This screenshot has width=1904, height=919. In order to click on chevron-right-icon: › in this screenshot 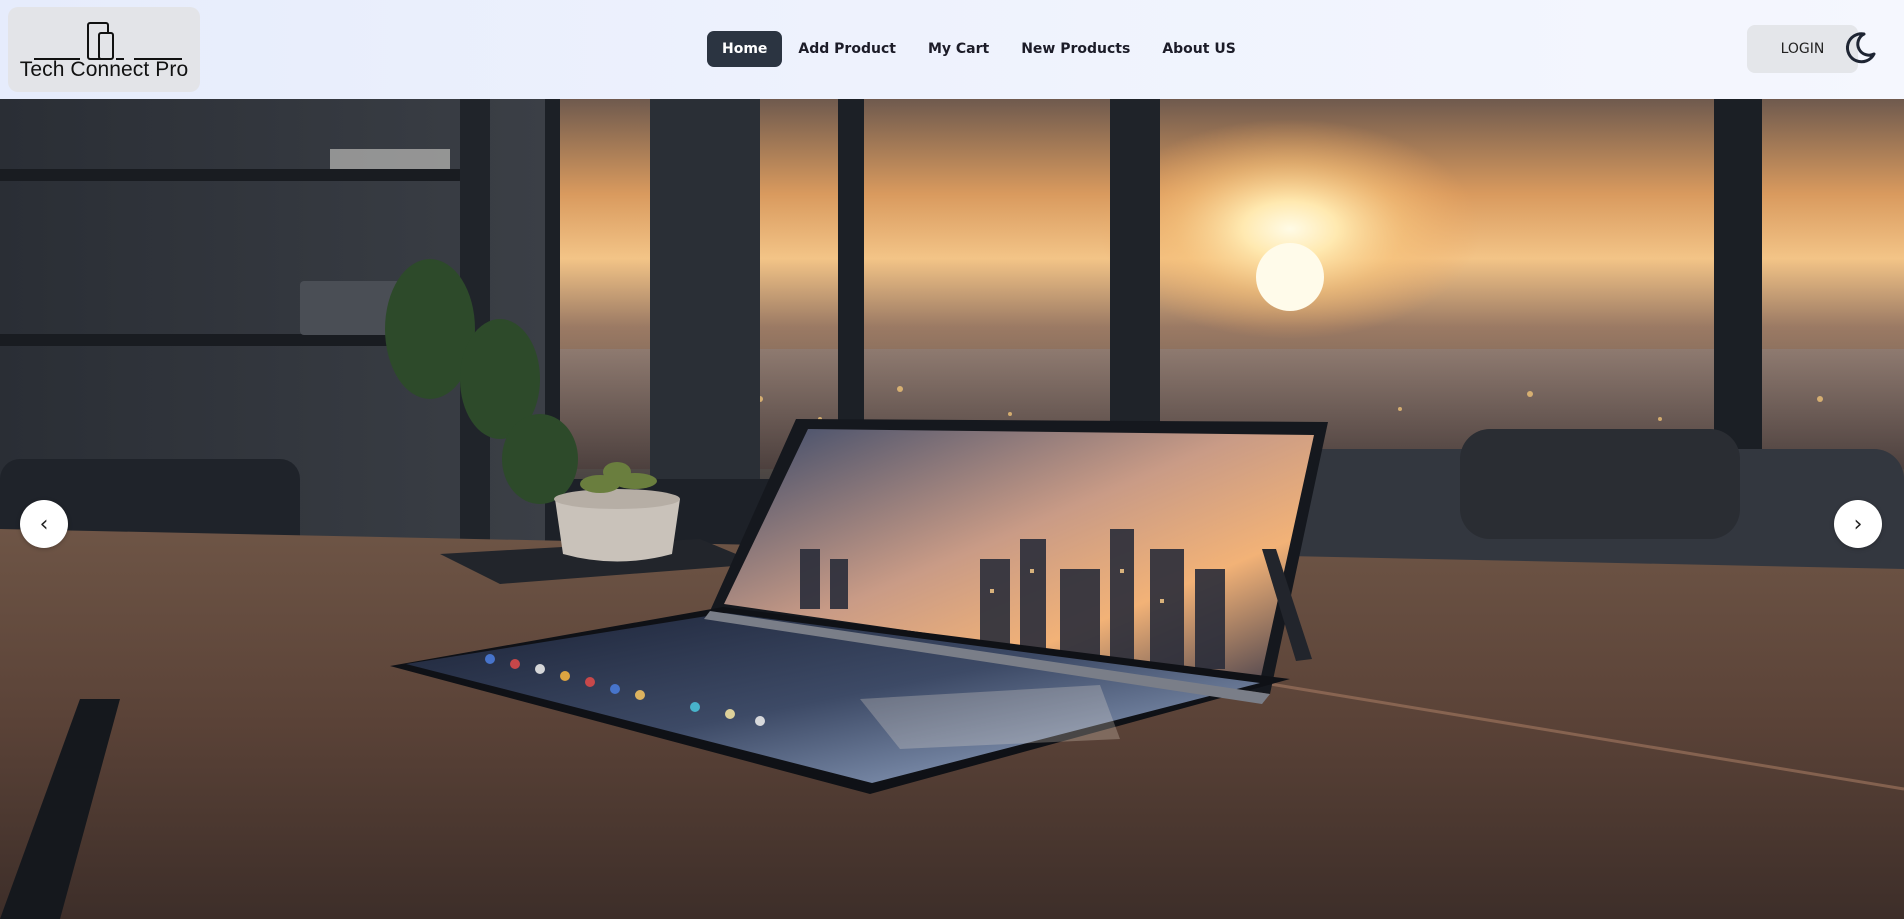, I will do `click(1858, 524)`.